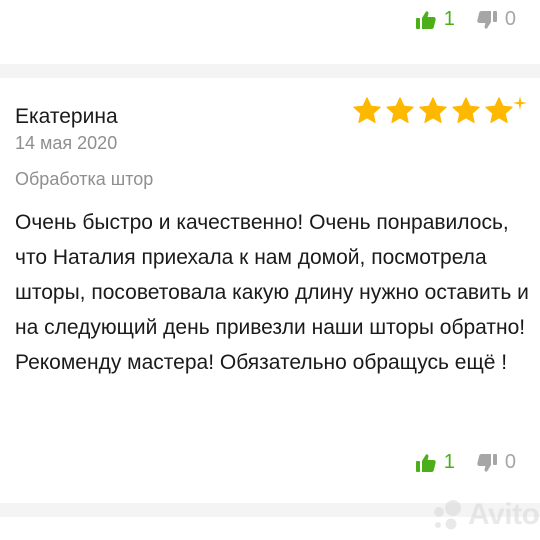 The width and height of the screenshot is (540, 540). I want to click on review-date: 14 мая 2020, so click(66, 143).